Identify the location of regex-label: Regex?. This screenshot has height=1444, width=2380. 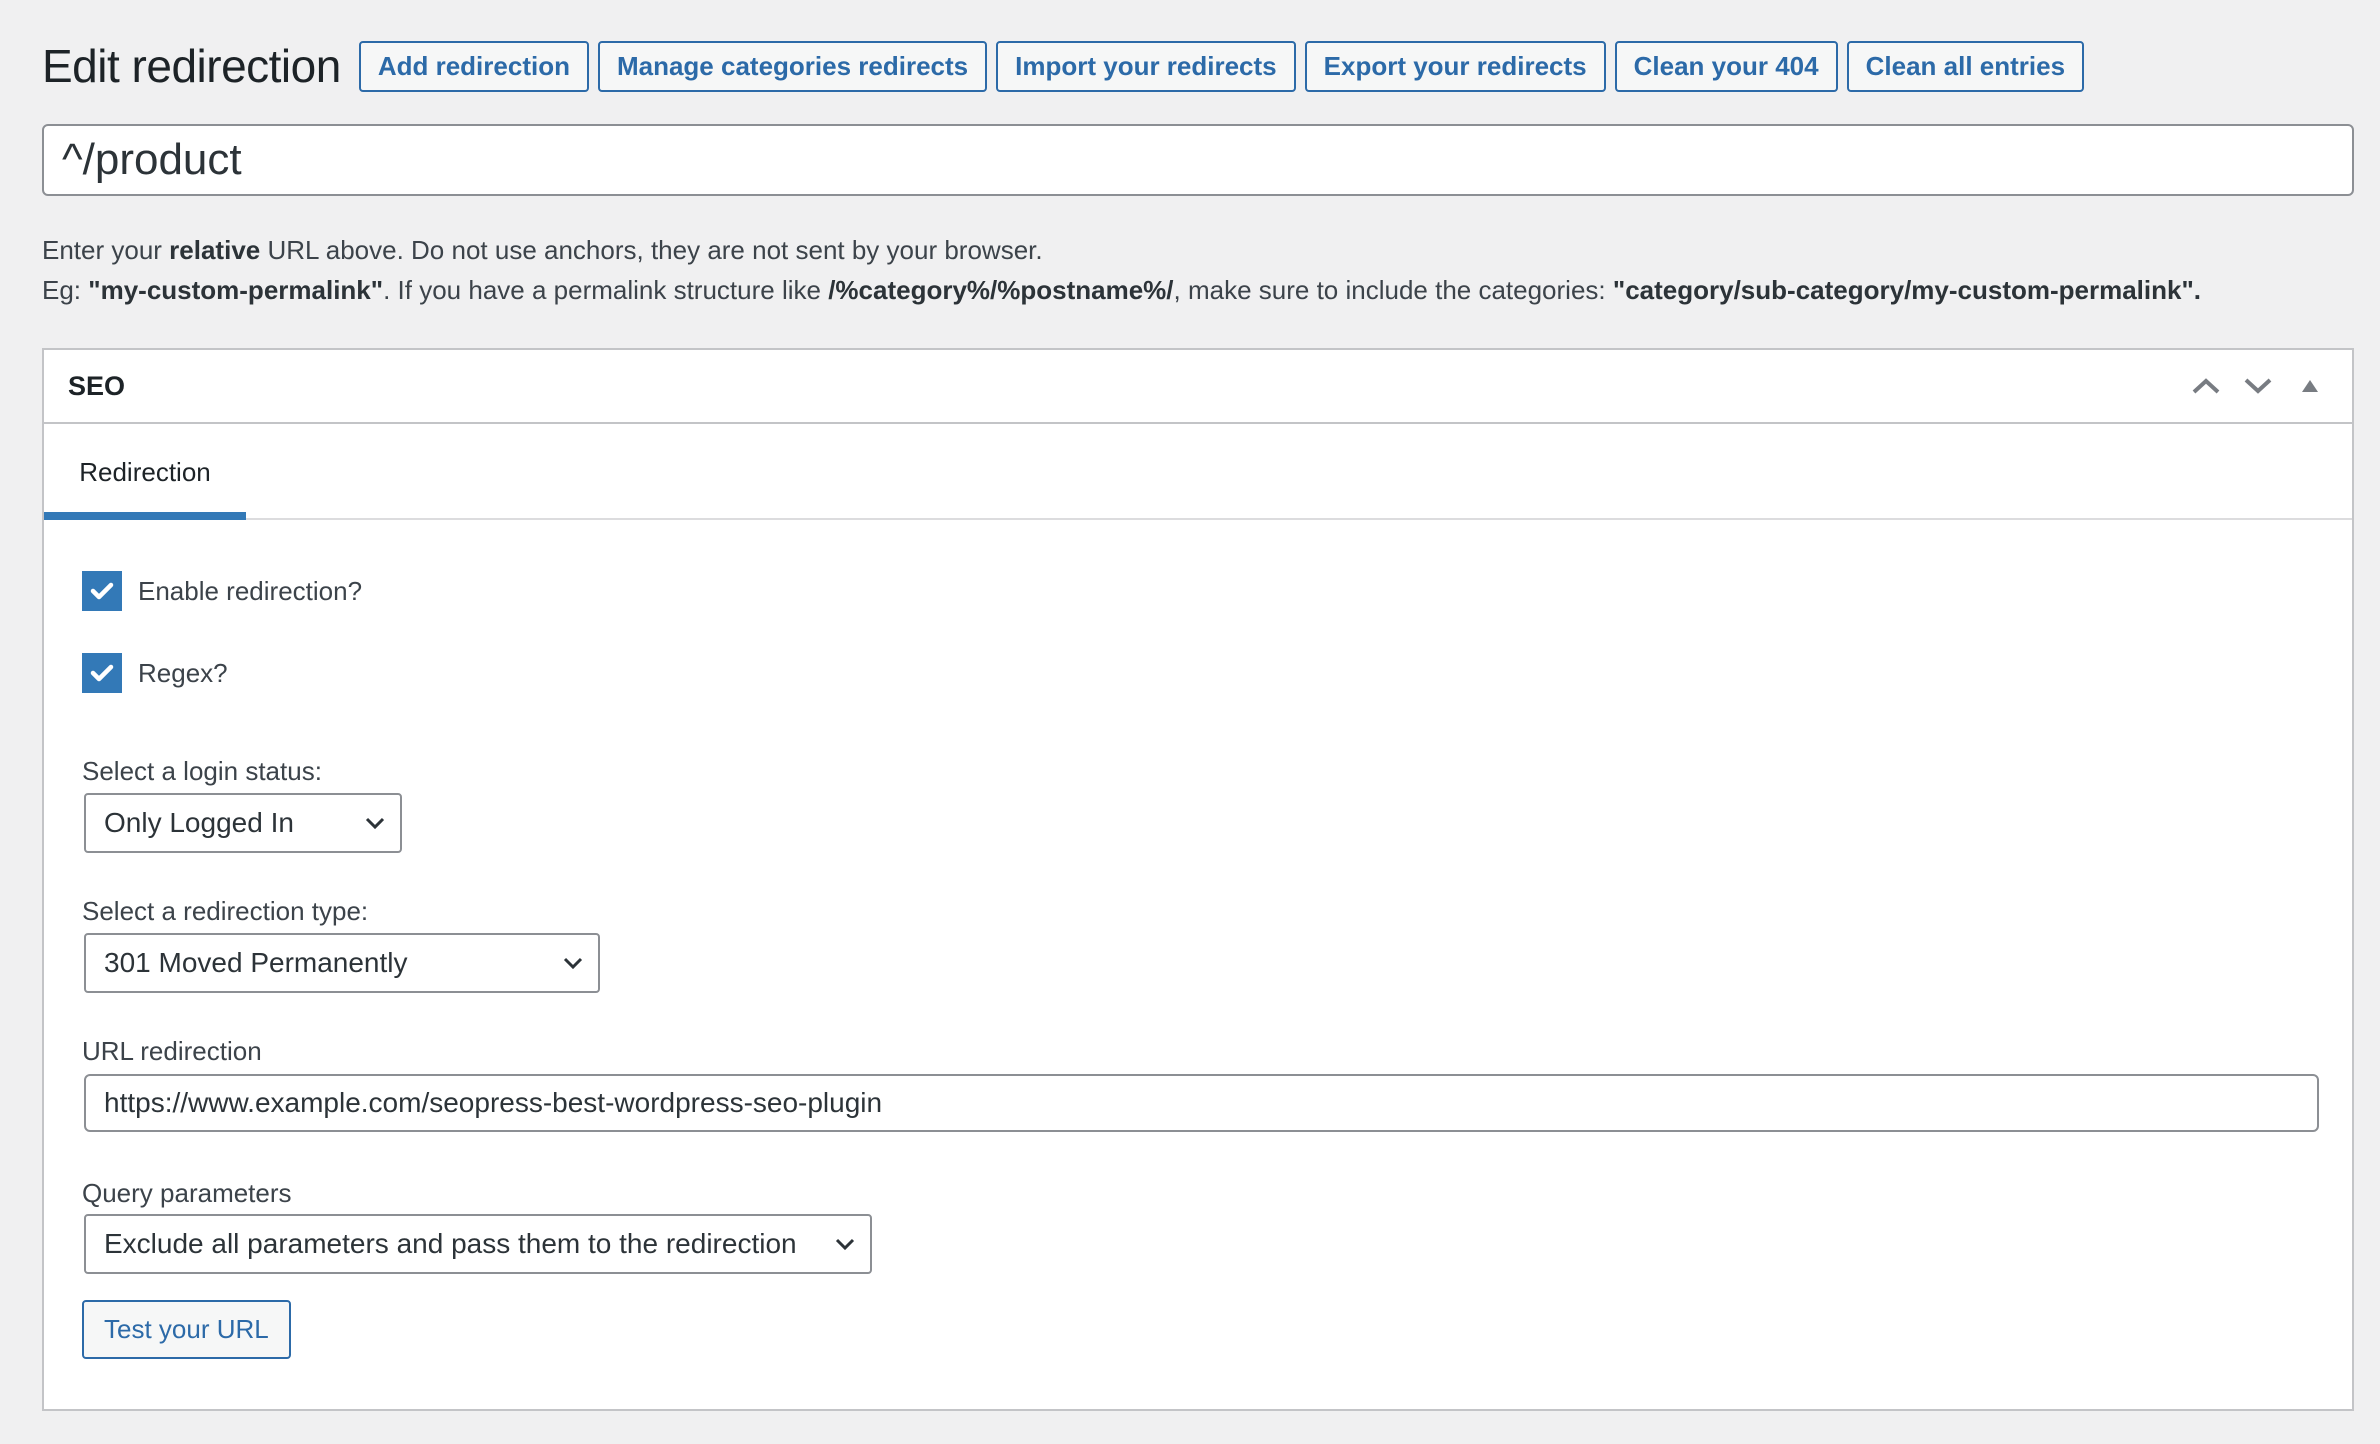
(183, 672).